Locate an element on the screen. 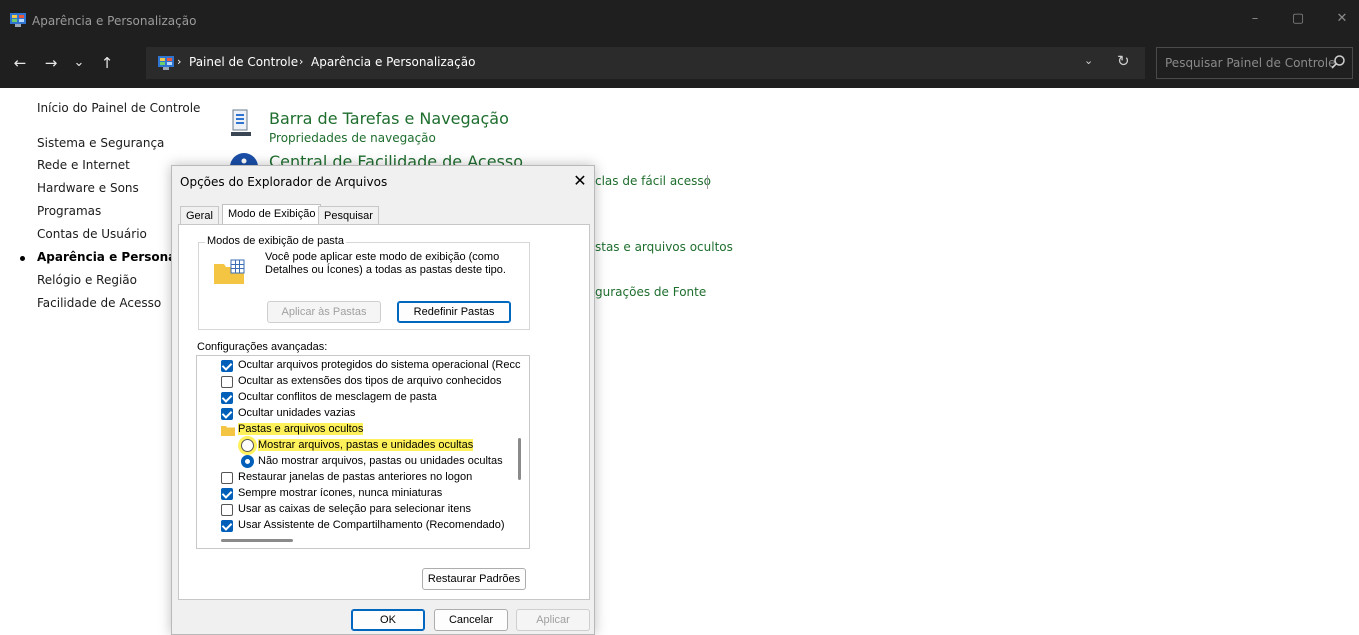  reset-folders-button: Redefinir Pastas is located at coordinates (454, 312).